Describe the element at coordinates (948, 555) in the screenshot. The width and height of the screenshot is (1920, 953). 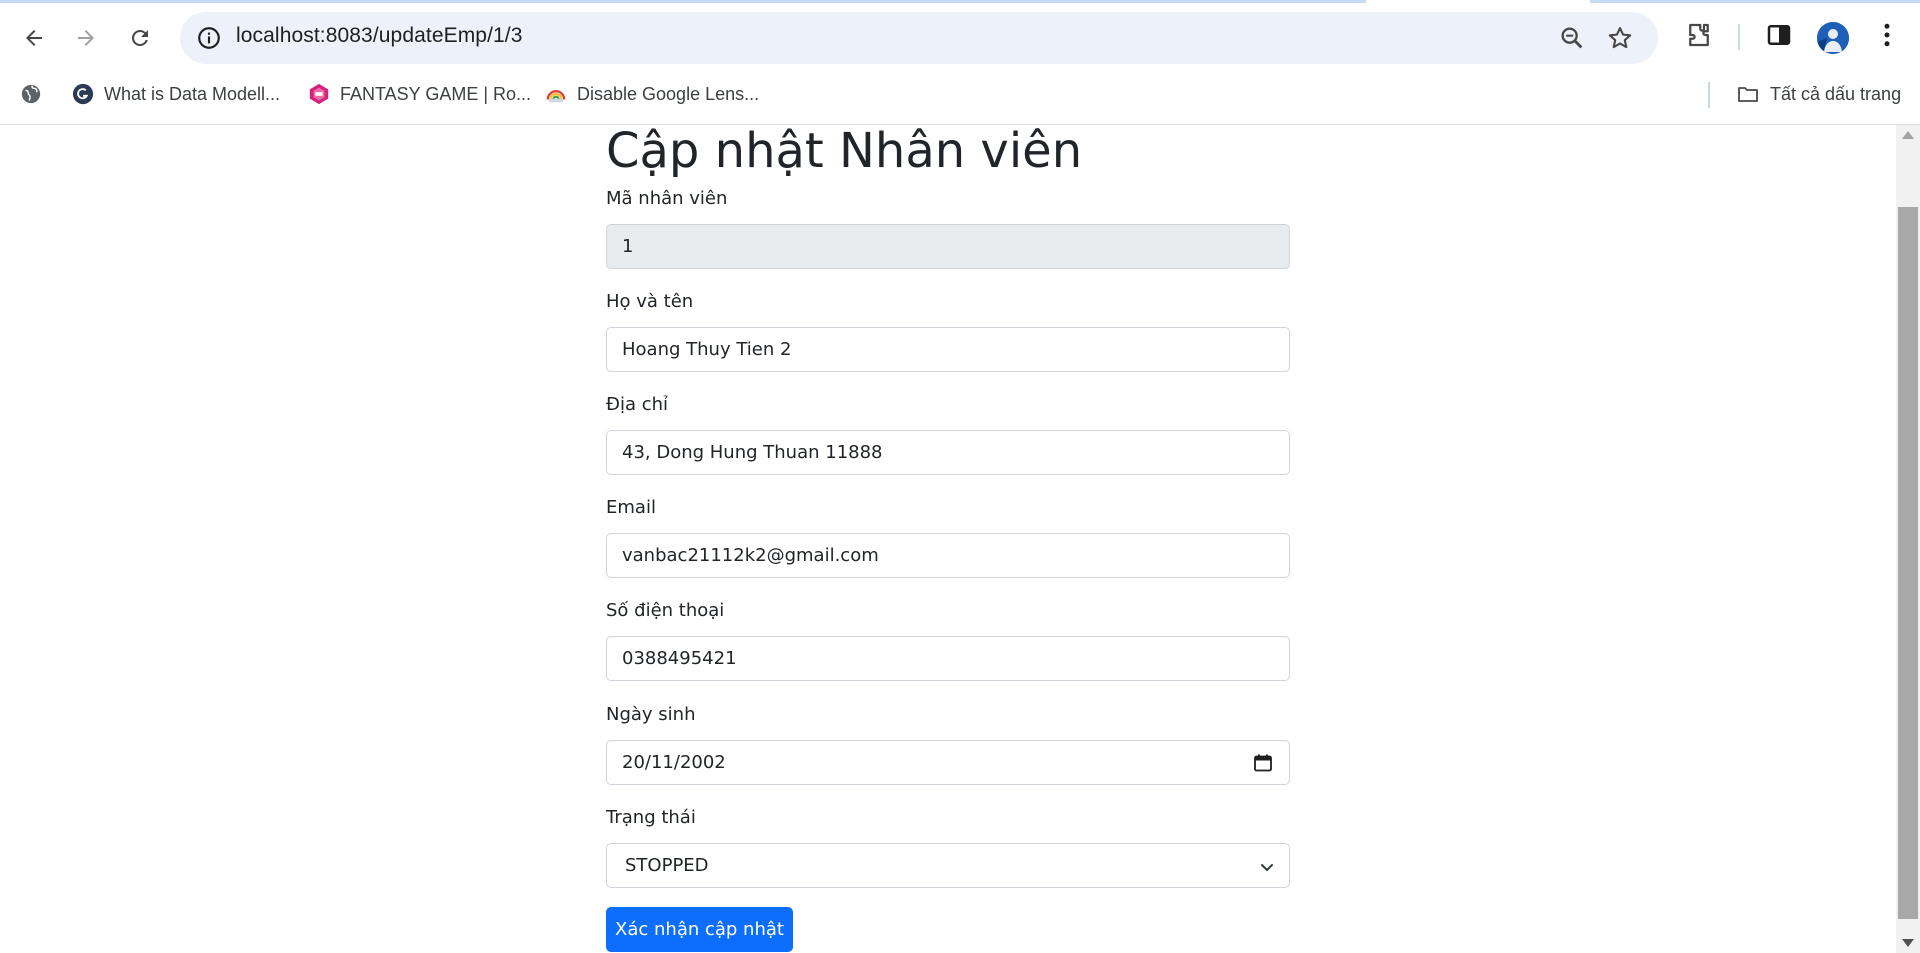
I see `email-input: vanbac21112k2@gmail.com` at that location.